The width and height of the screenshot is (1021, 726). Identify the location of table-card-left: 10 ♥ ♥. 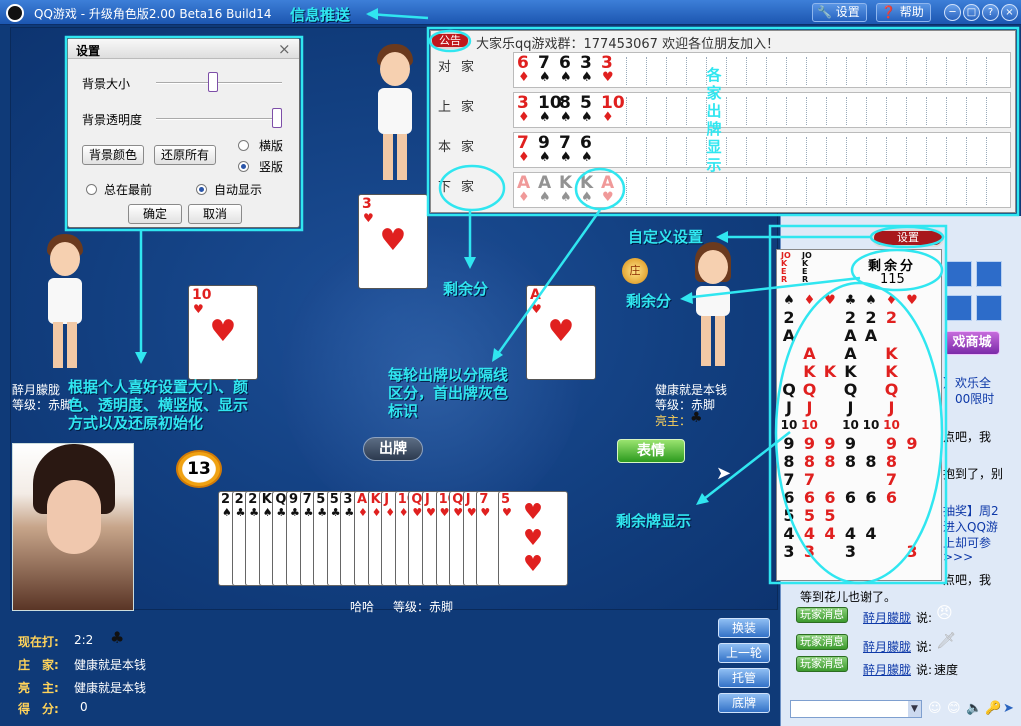
(223, 332).